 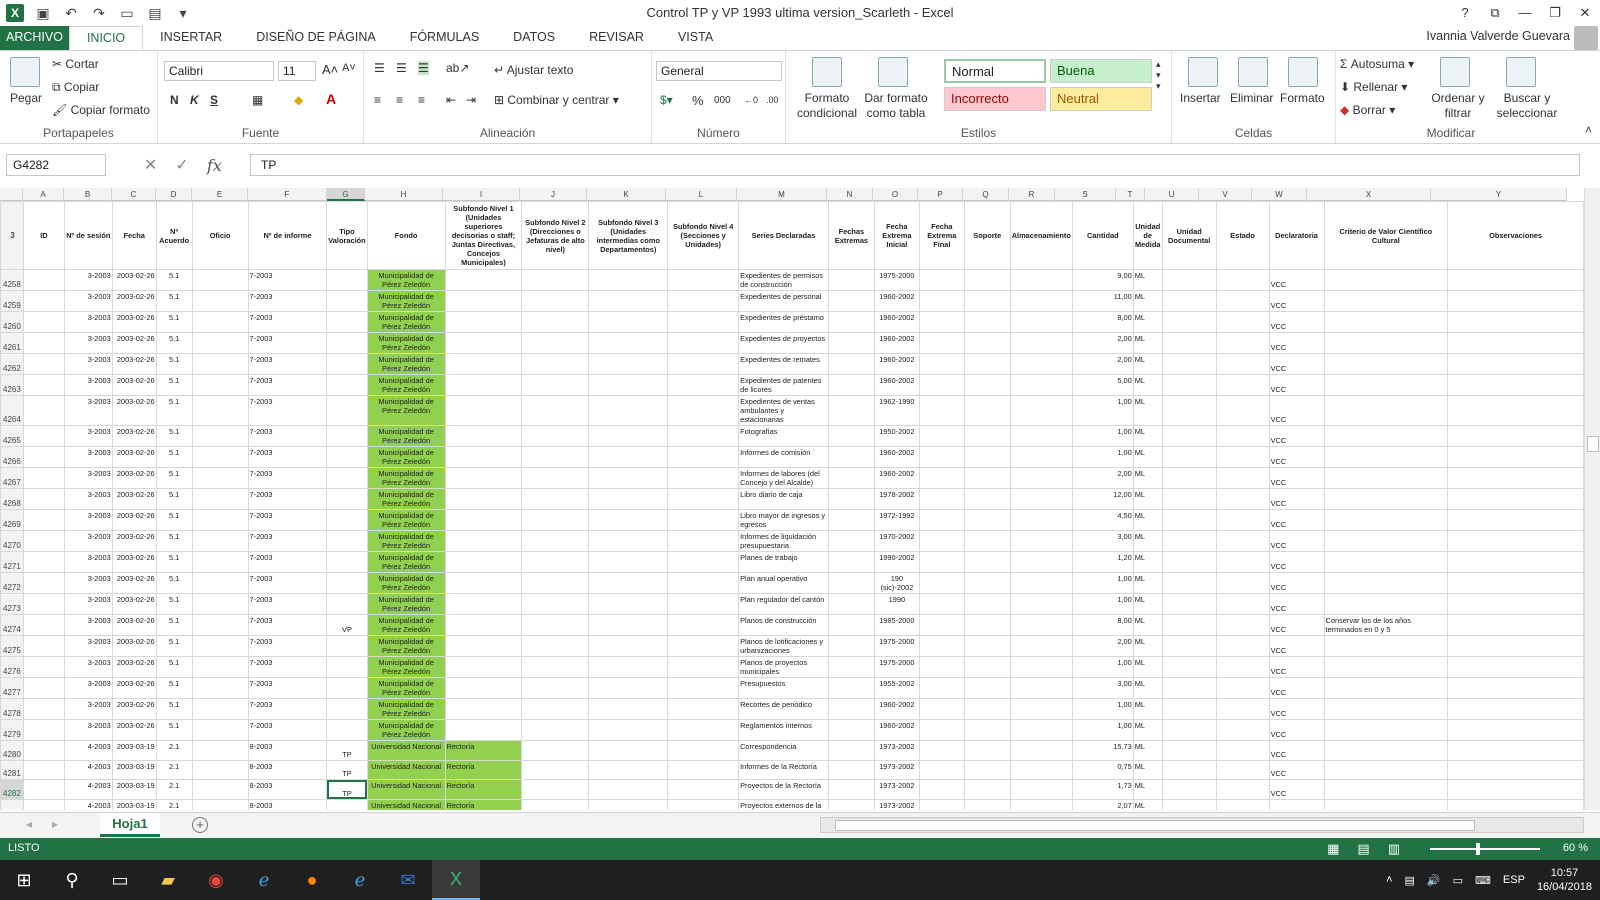 What do you see at coordinates (12, 457) in the screenshot?
I see `row-header: 4266` at bounding box center [12, 457].